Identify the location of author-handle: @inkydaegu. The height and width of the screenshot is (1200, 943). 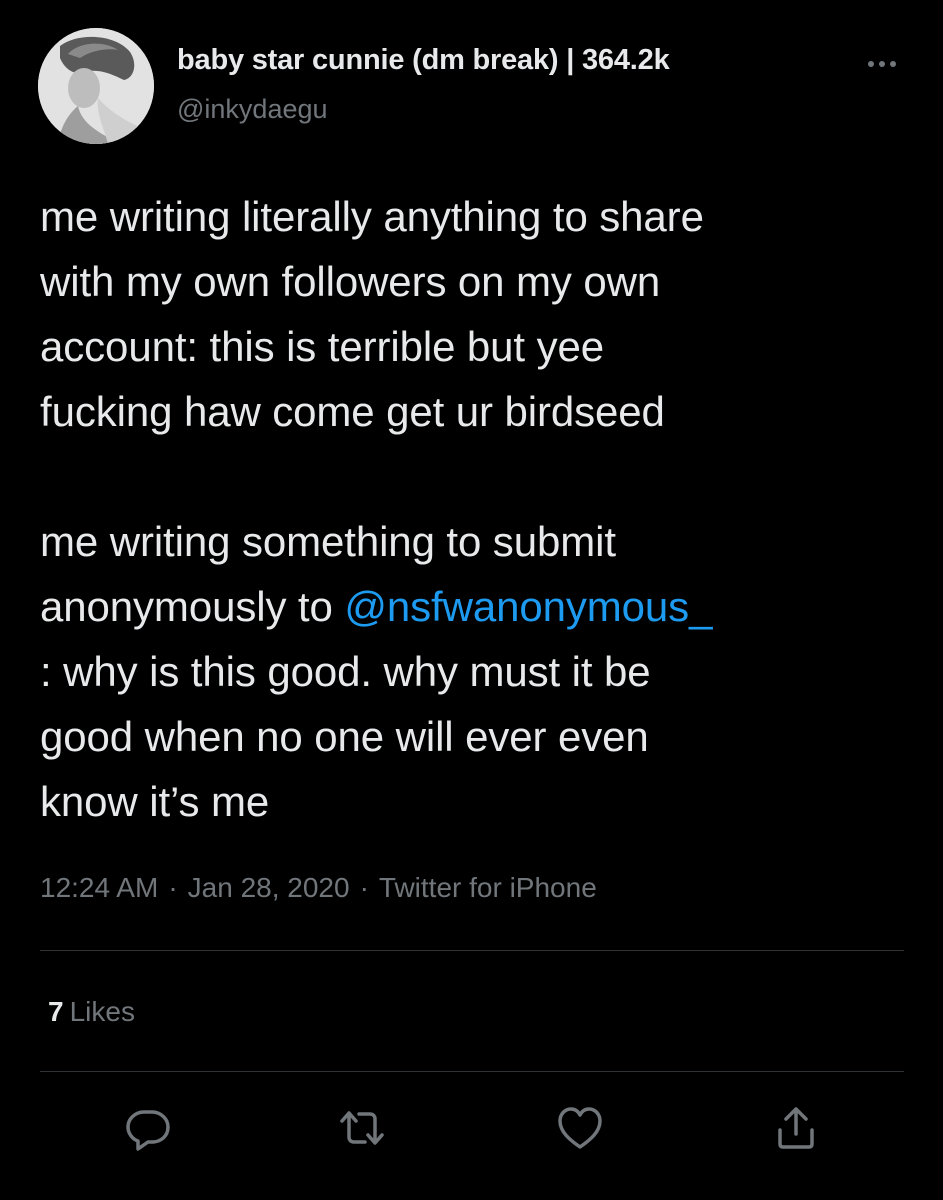
(252, 109).